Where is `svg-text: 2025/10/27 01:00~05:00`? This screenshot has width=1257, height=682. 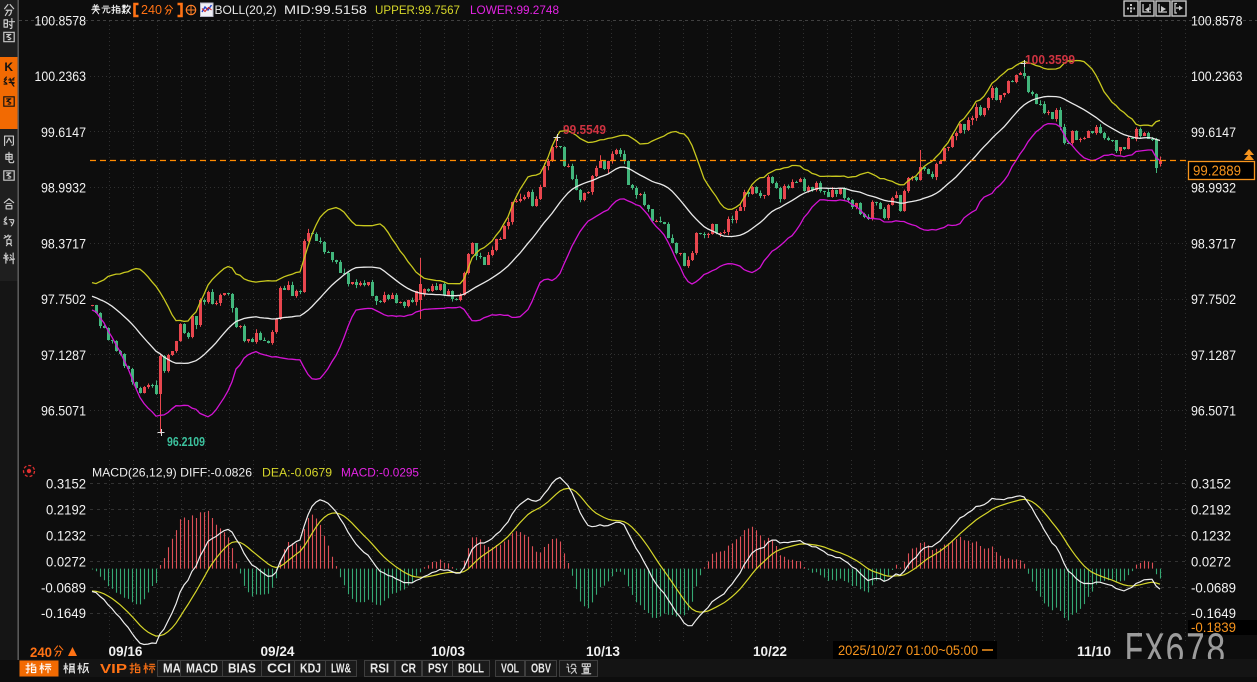
svg-text: 2025/10/27 01:00~05:00 is located at coordinates (908, 650).